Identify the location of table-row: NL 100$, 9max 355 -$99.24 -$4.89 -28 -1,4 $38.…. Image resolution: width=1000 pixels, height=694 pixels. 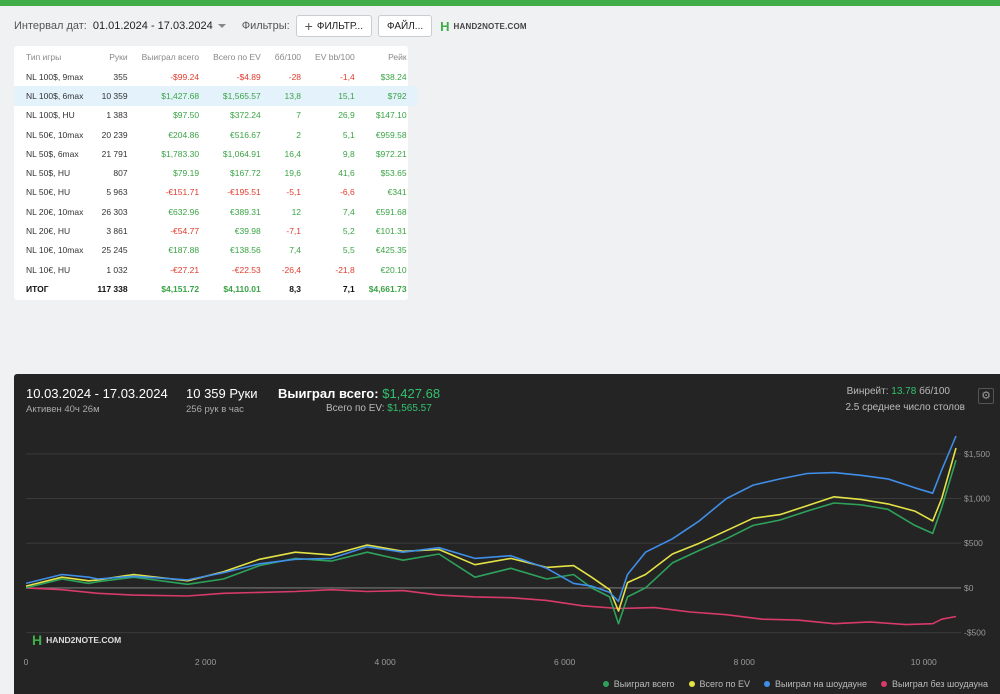
(215, 76).